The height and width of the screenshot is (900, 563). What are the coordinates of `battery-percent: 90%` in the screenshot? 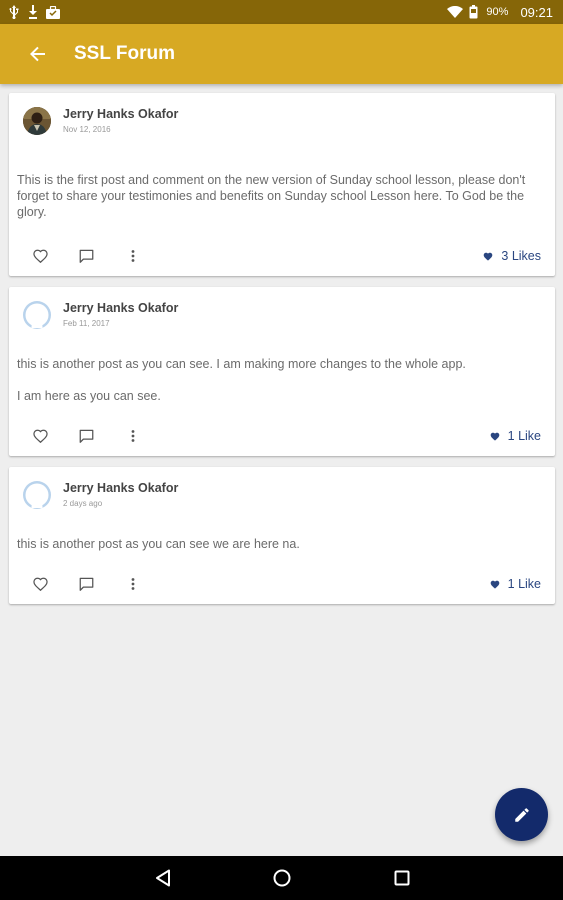 It's located at (497, 12).